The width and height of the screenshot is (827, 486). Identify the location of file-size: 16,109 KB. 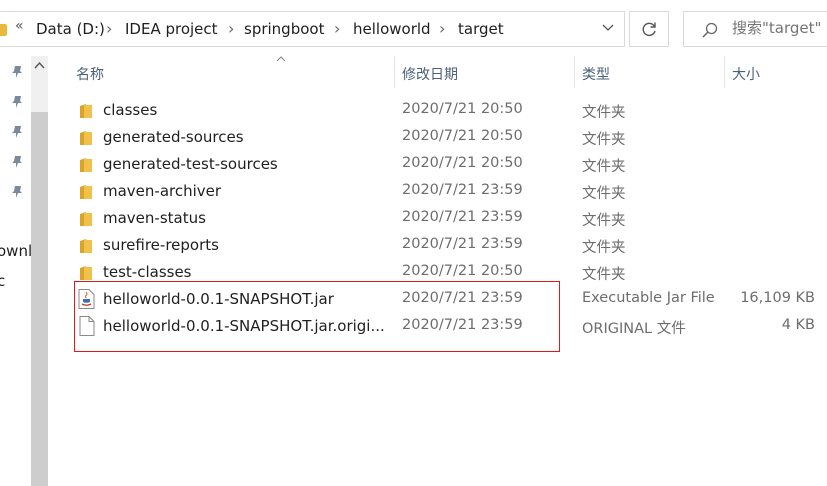
(777, 298).